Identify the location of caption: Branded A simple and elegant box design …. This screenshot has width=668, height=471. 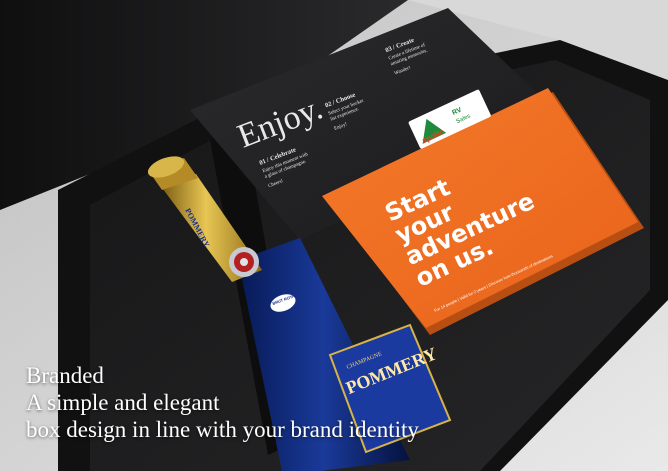
(222, 402).